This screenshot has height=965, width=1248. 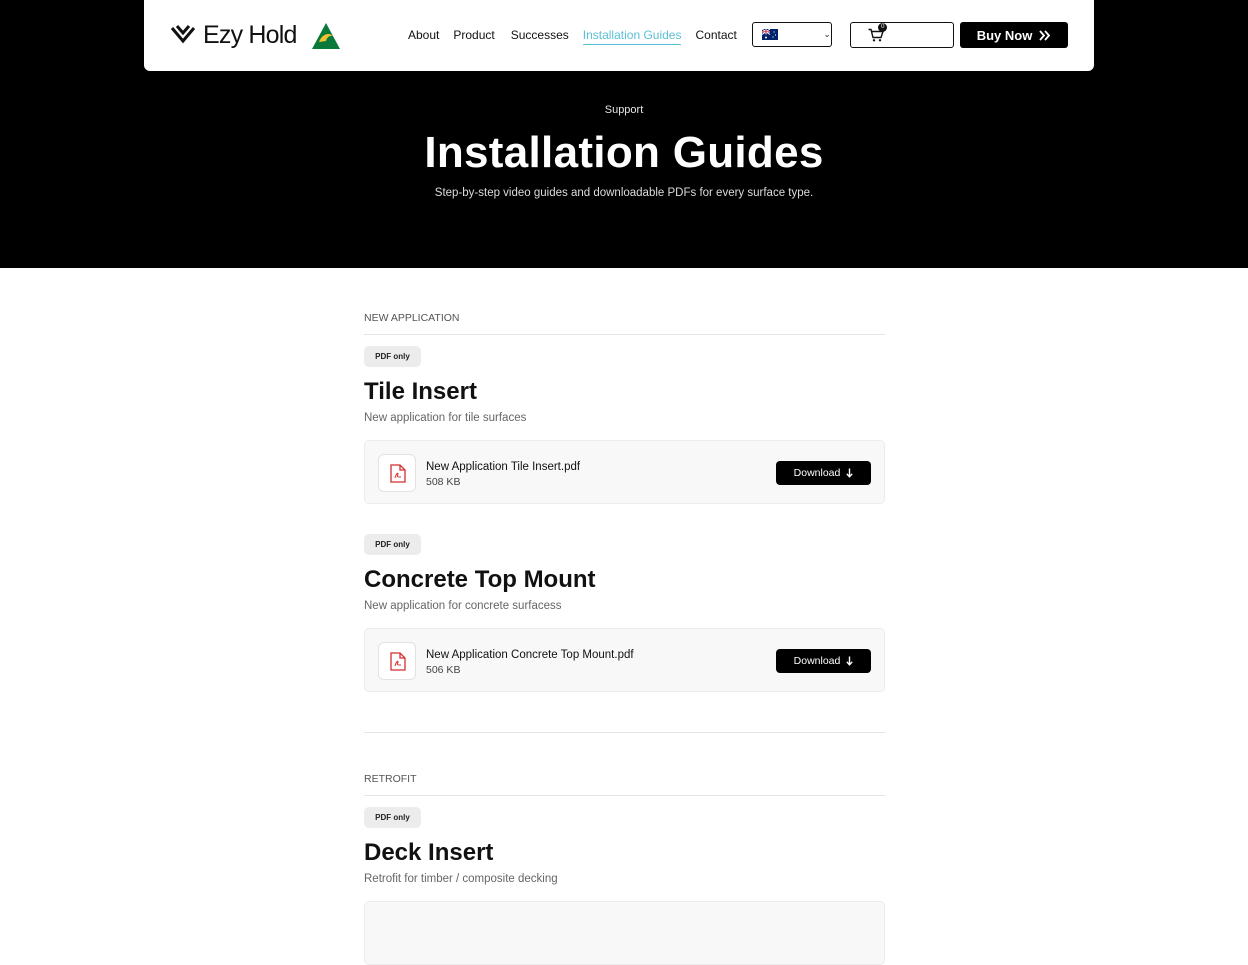 What do you see at coordinates (632, 36) in the screenshot?
I see `nav-installation-guides: Installation Guides` at bounding box center [632, 36].